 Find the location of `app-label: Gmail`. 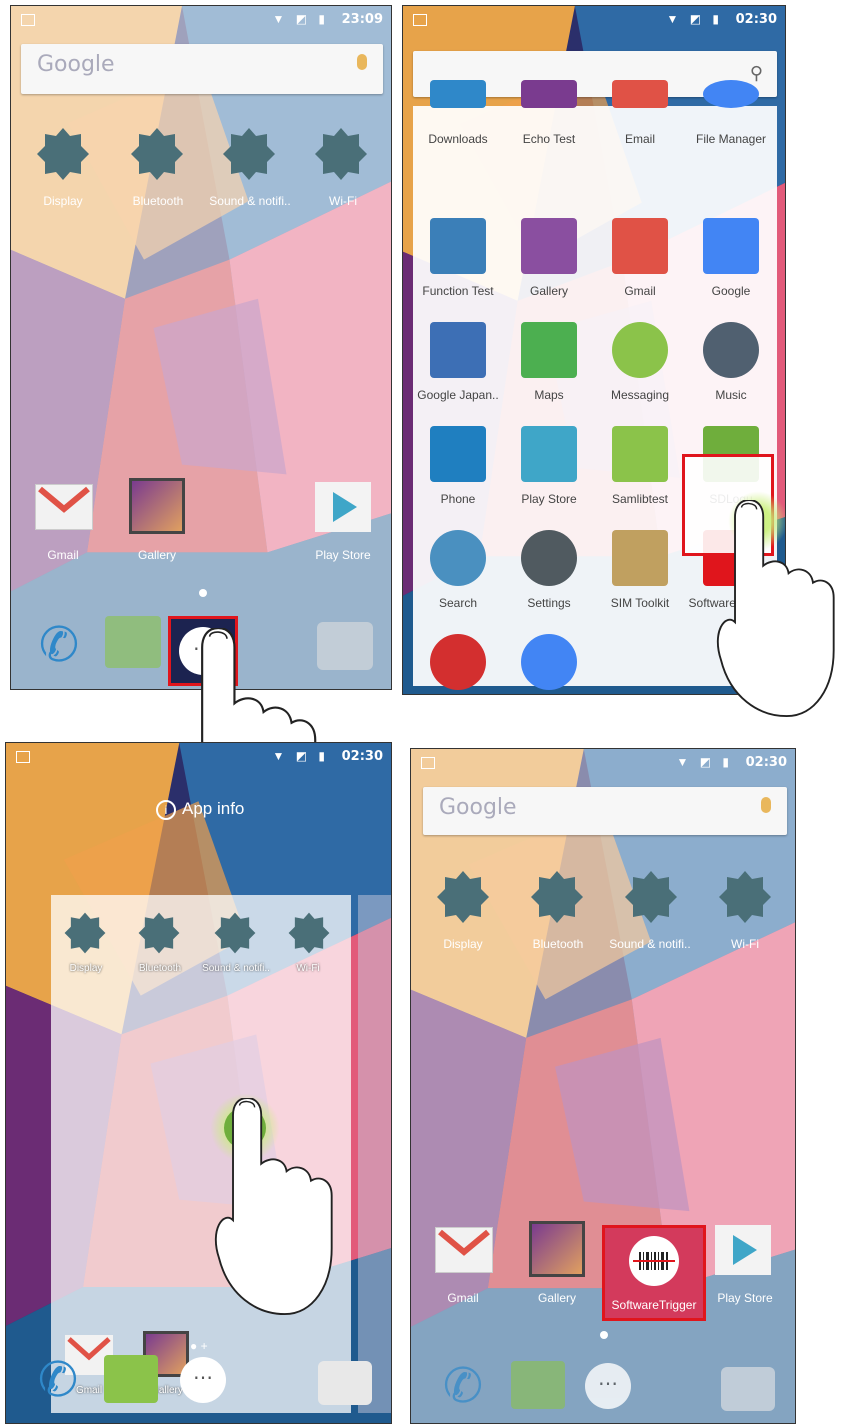

app-label: Gmail is located at coordinates (640, 291).